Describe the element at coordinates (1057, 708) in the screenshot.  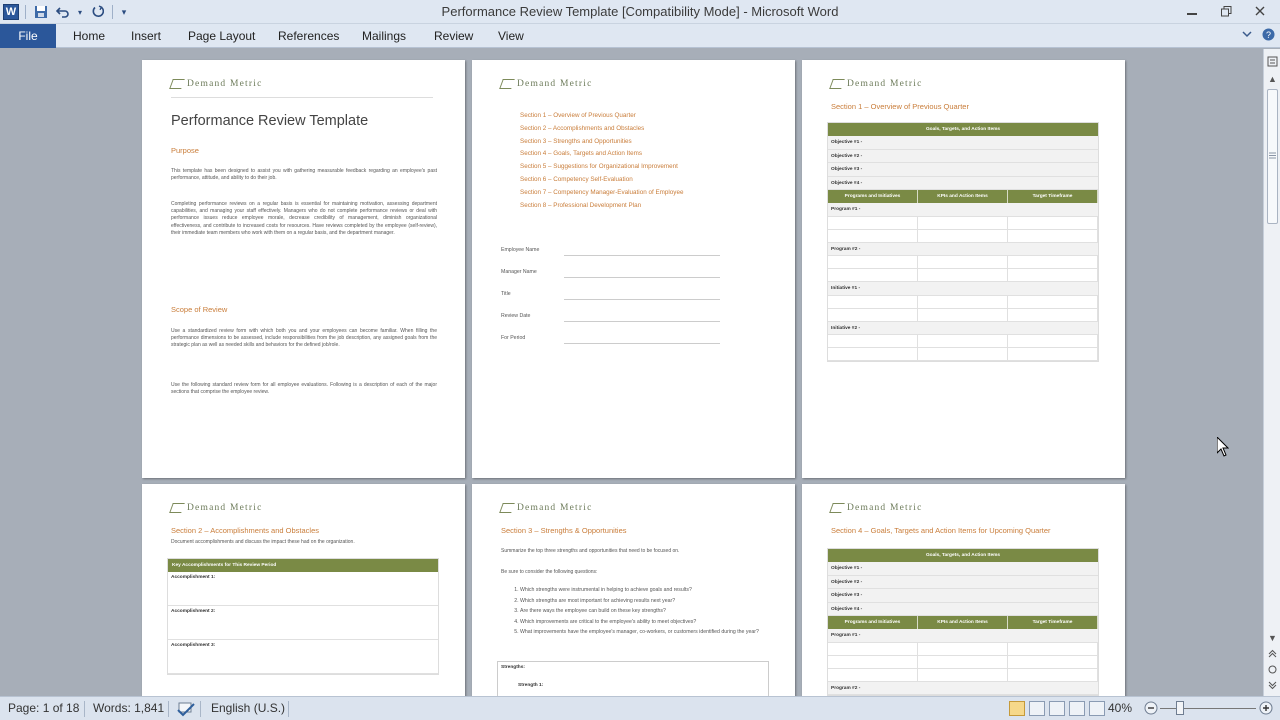
I see `web-layout-view-button` at that location.